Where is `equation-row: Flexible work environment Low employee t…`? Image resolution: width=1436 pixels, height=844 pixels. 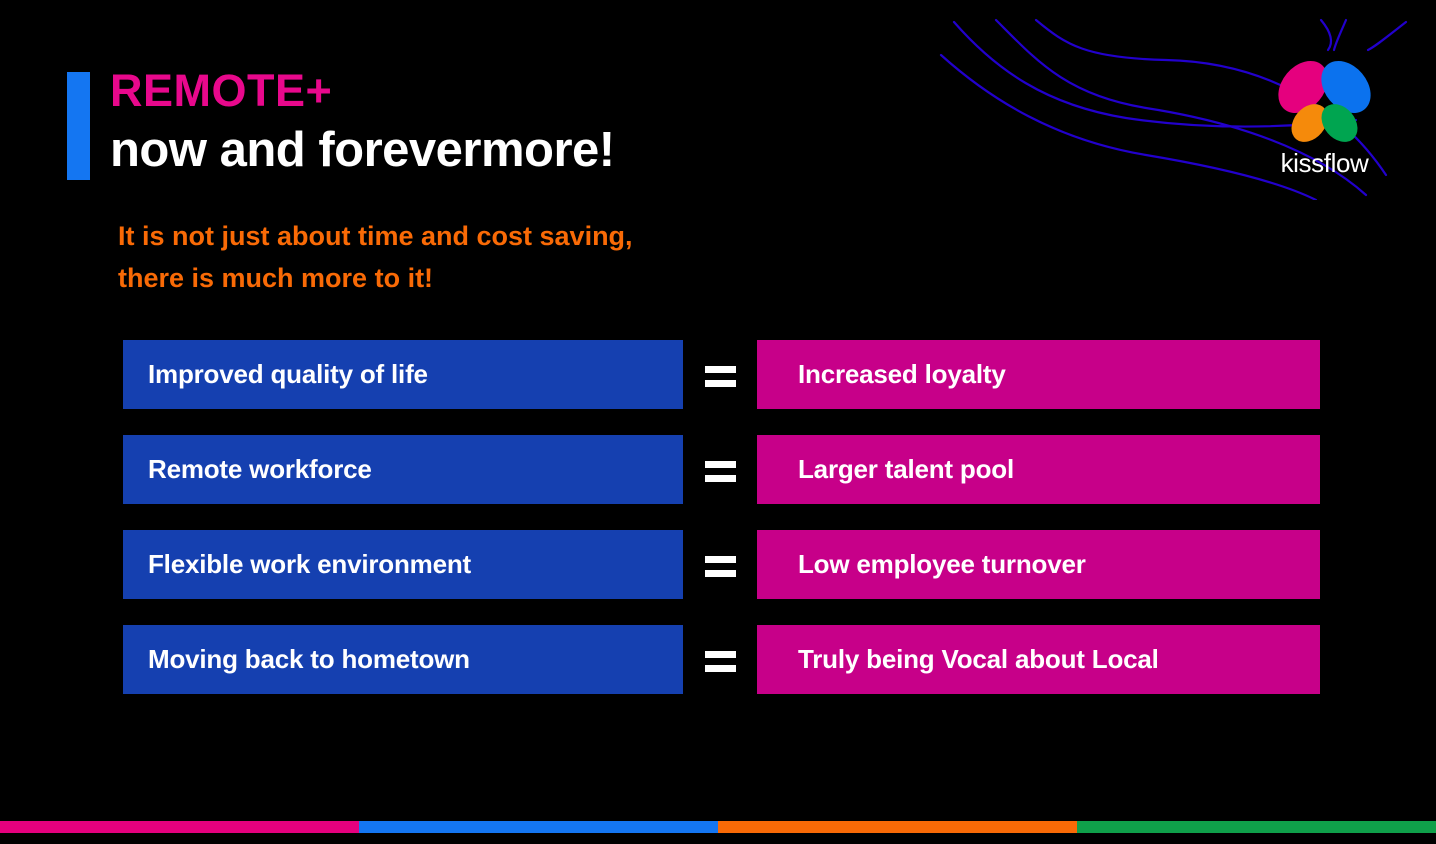 equation-row: Flexible work environment Low employee t… is located at coordinates (718, 564).